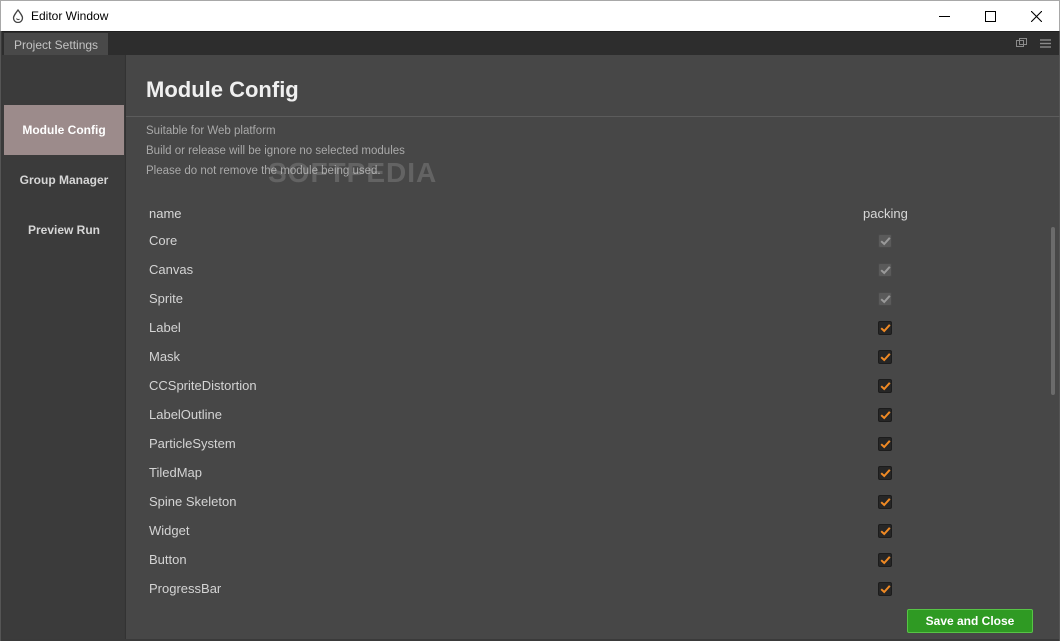  I want to click on sidebar-item-preview-run: Preview Run, so click(64, 230).